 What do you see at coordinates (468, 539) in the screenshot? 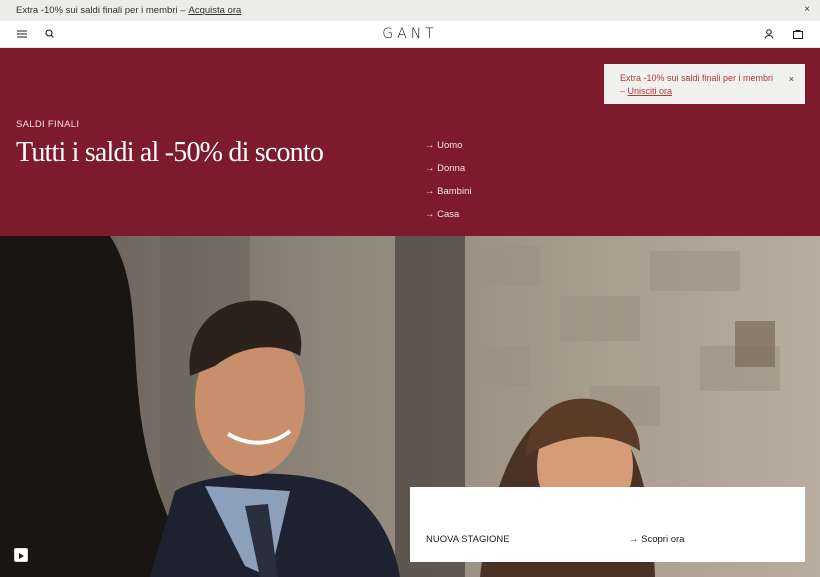
I see `card-label: NUOVA STAGIONE` at bounding box center [468, 539].